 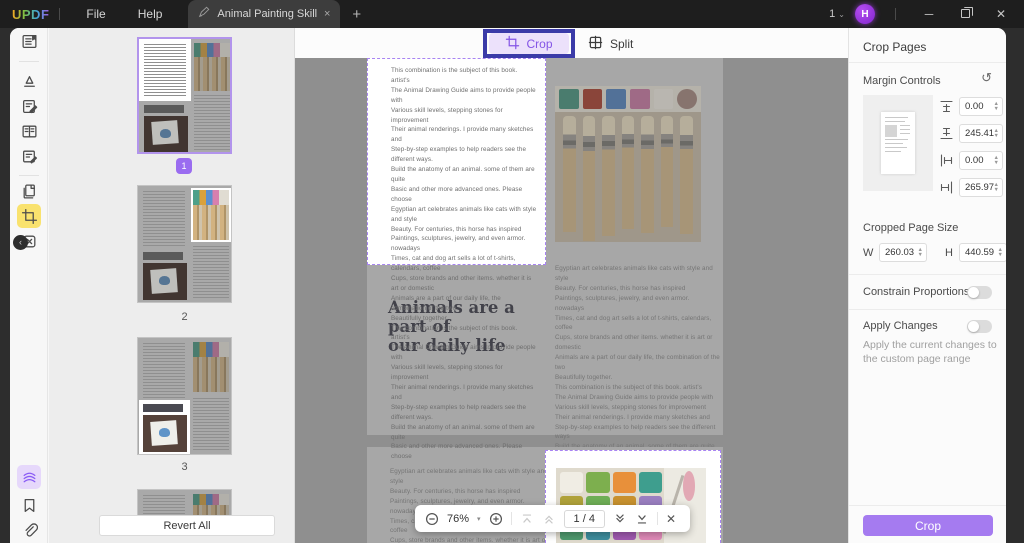 What do you see at coordinates (628, 164) in the screenshot?
I see `brushes-photo` at bounding box center [628, 164].